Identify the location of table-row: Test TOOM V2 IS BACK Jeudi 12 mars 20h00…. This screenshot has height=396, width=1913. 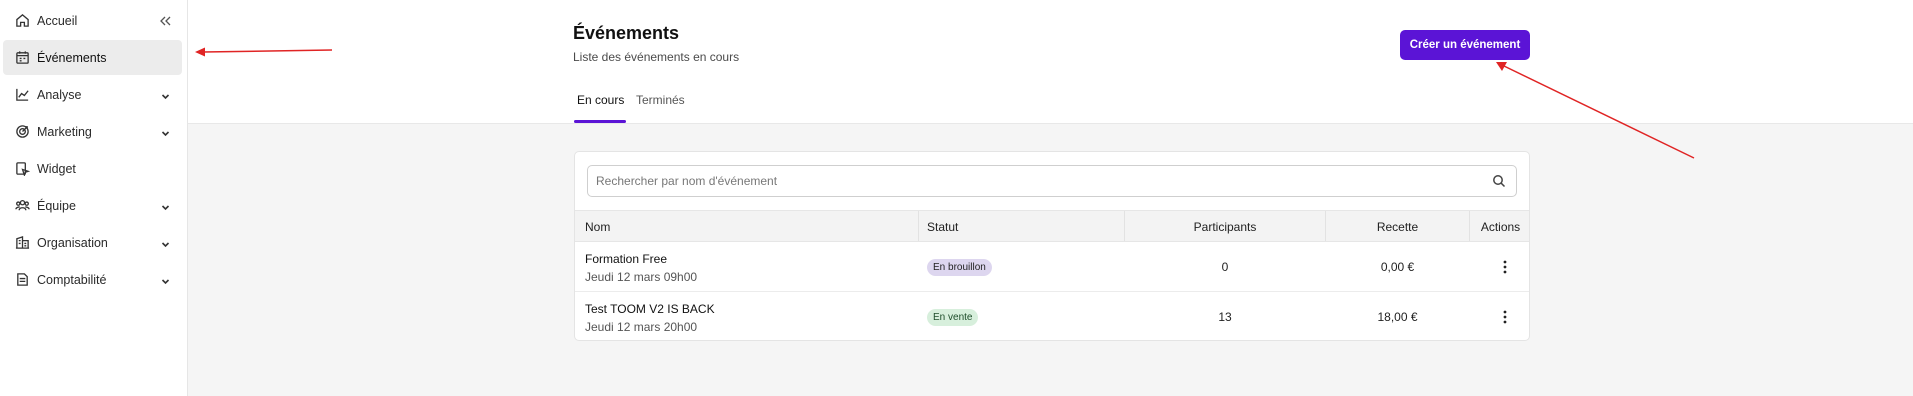
(1052, 316).